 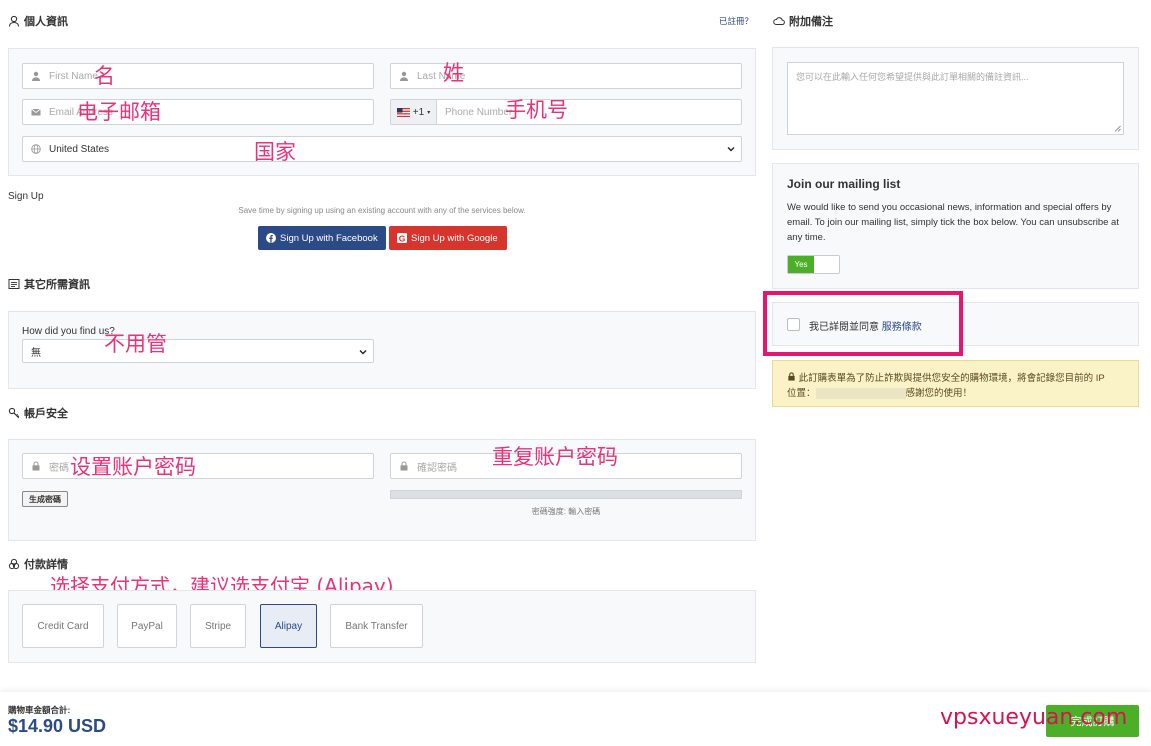 I want to click on account-security-heading: 帳戶安全, so click(x=38, y=413).